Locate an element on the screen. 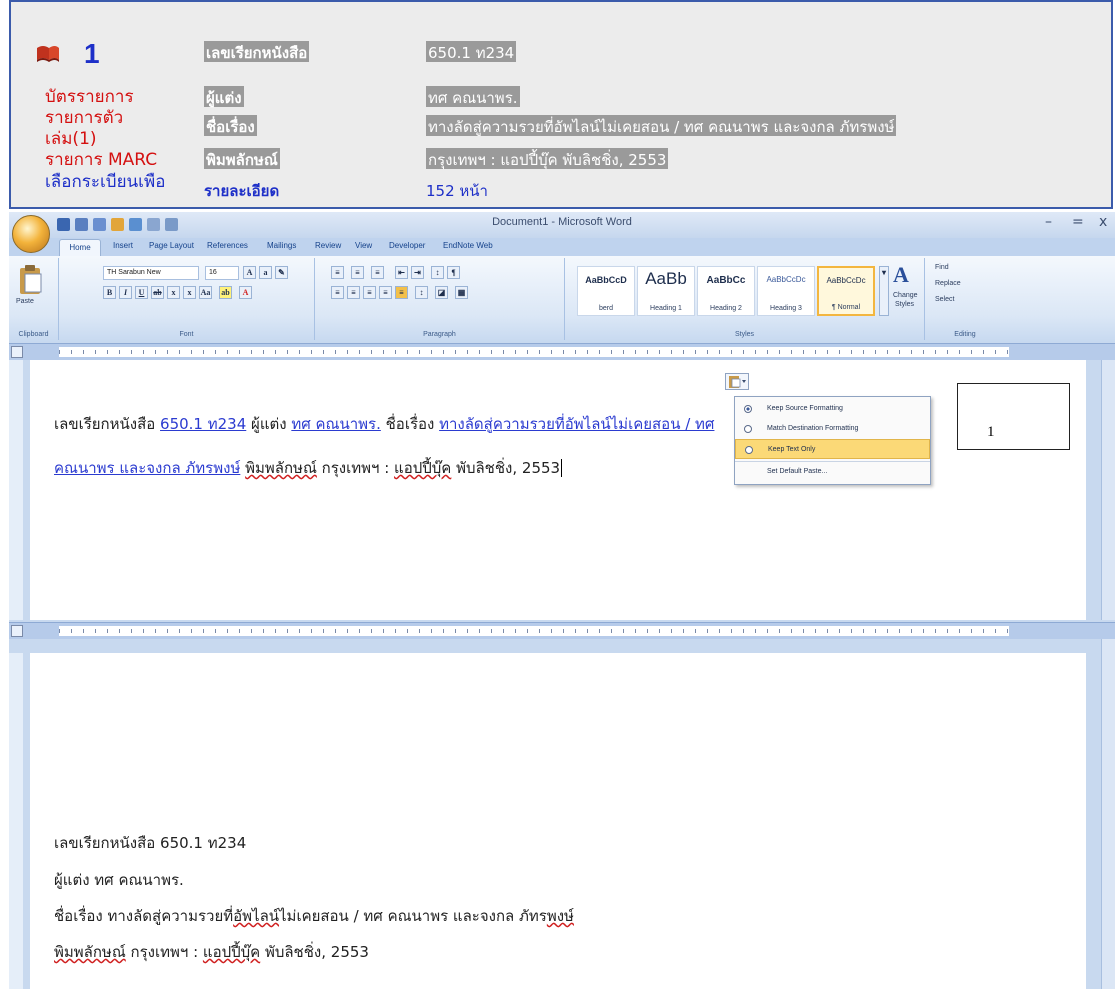 This screenshot has width=1115, height=989. menu-item-keep-source-formatting: Keep Source Formatting is located at coordinates (832, 409).